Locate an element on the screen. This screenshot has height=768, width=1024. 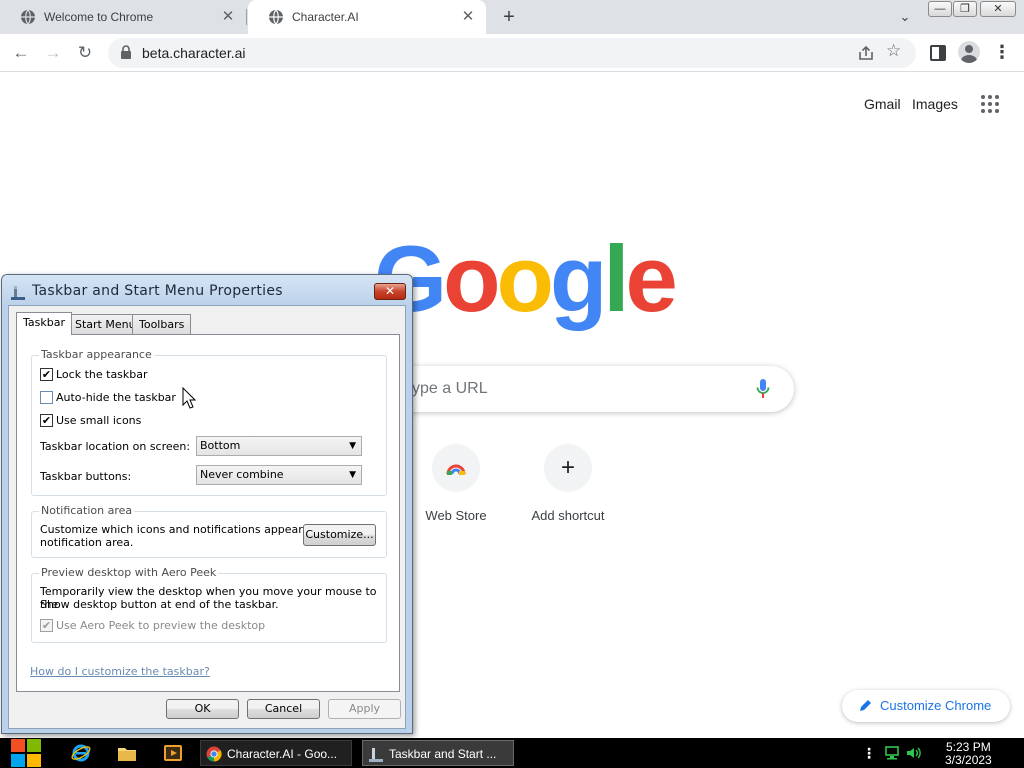
new-tab-button: + is located at coordinates (509, 17).